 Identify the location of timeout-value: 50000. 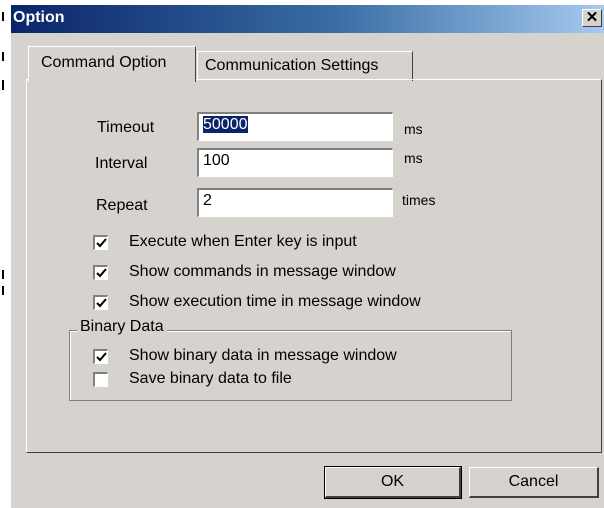
(225, 124).